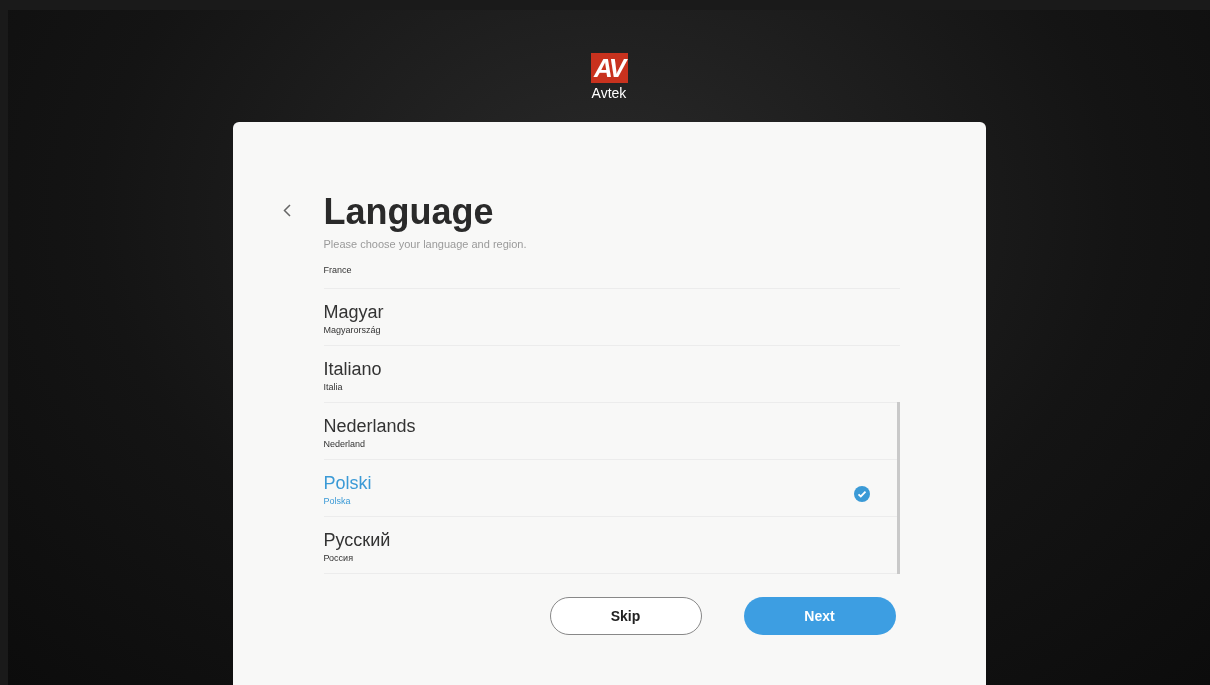 This screenshot has height=685, width=1210. What do you see at coordinates (352, 369) in the screenshot?
I see `language-name: Italiano` at bounding box center [352, 369].